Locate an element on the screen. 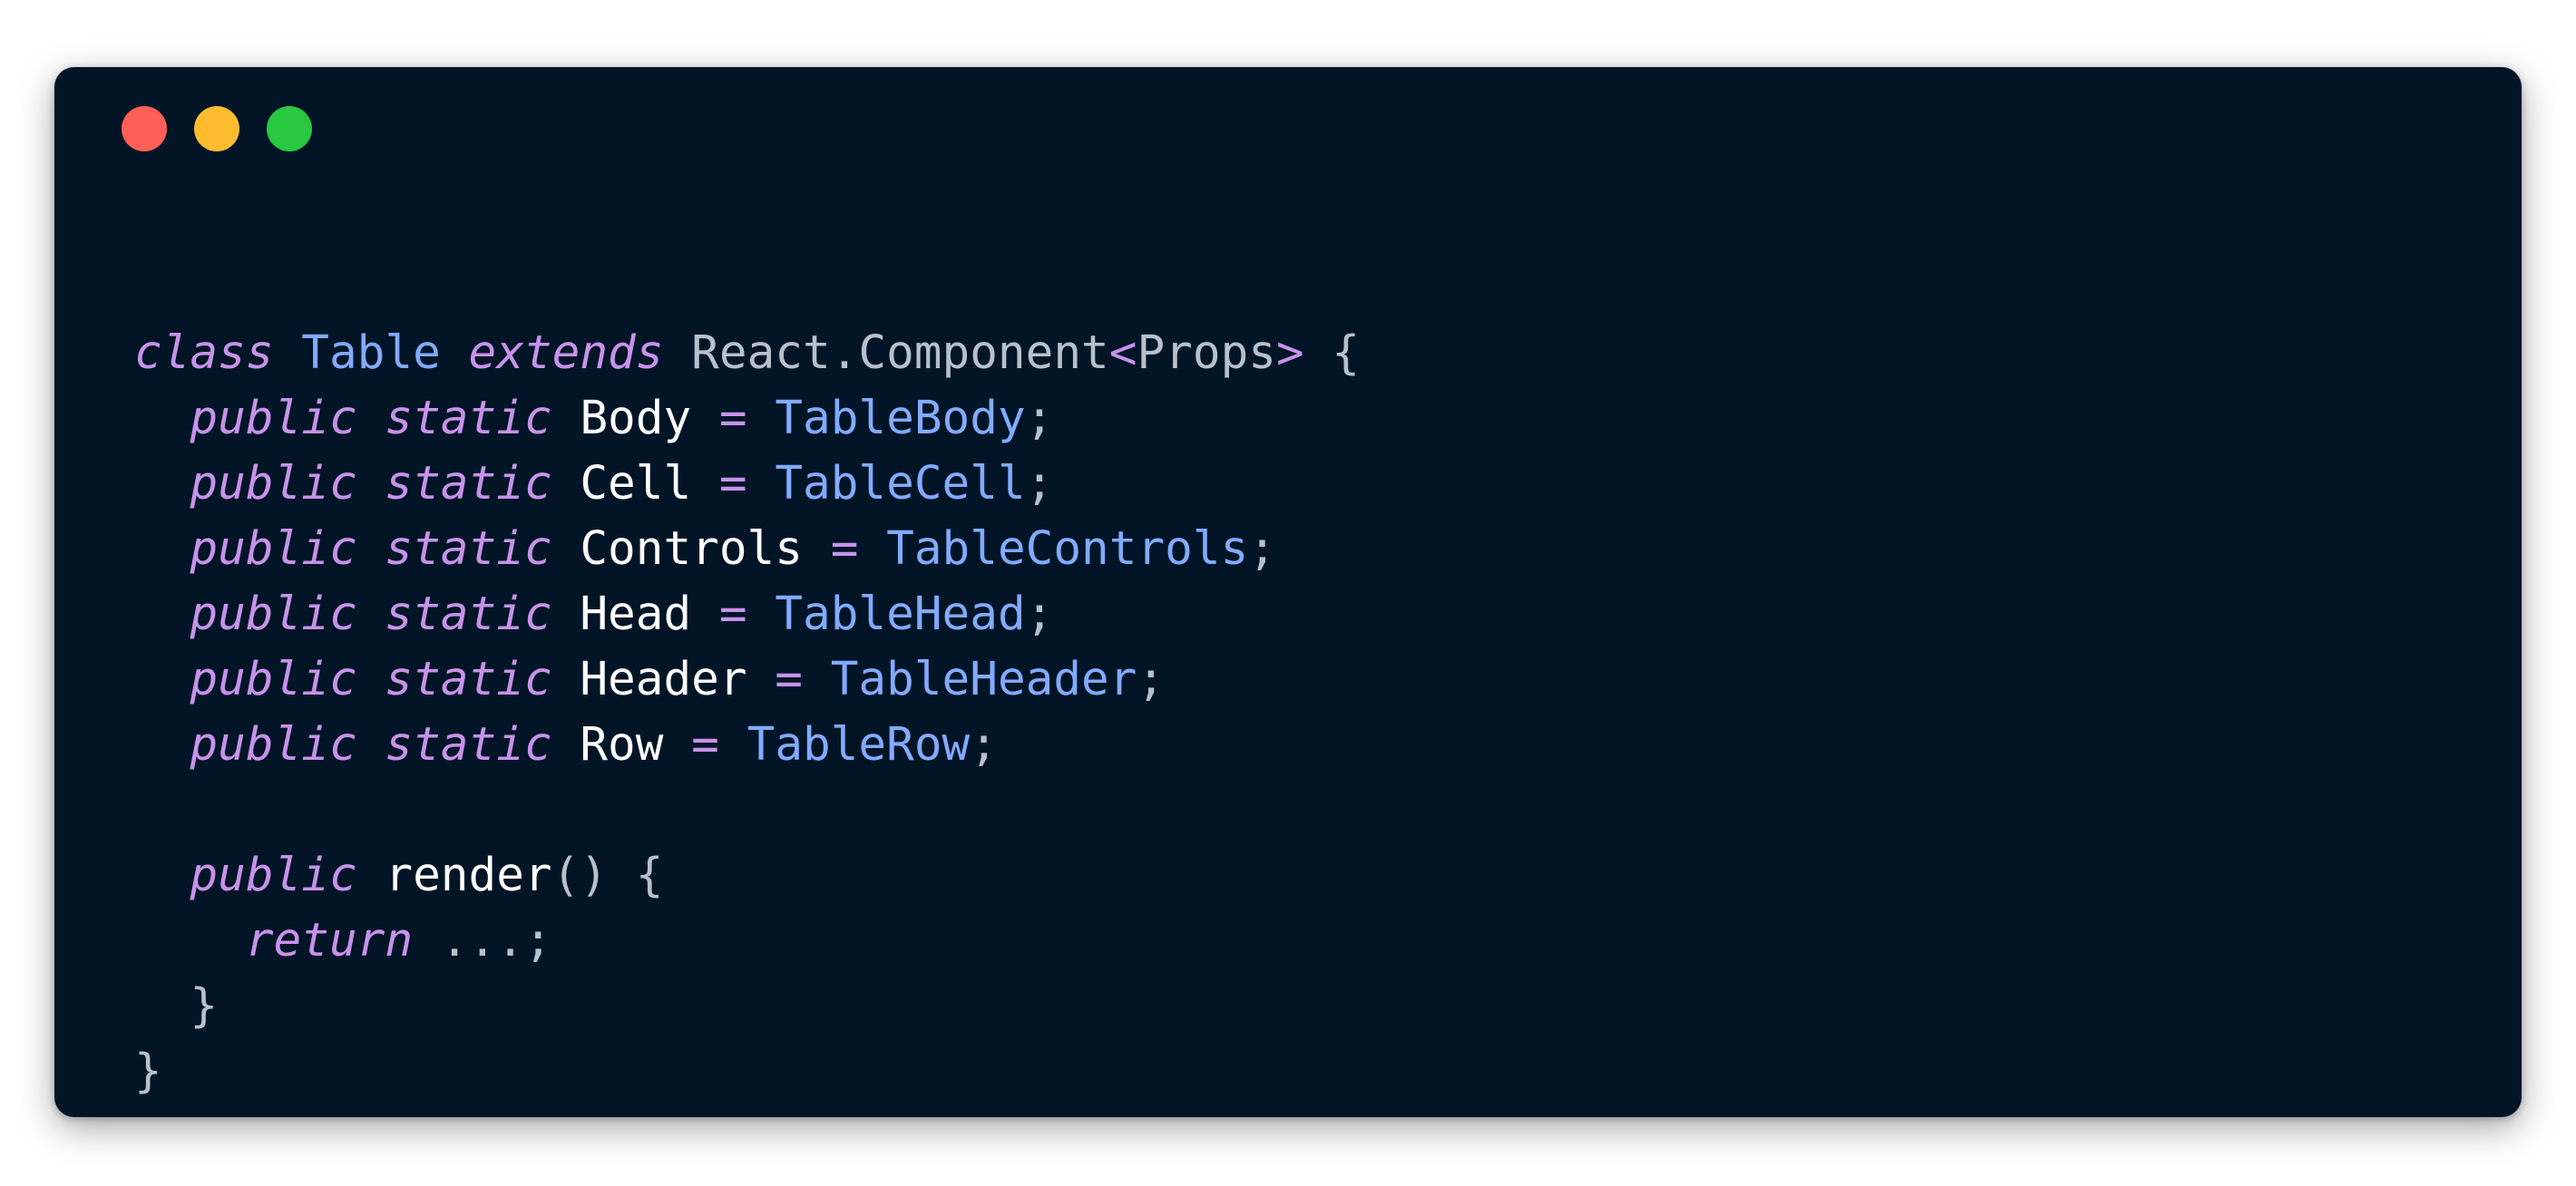 This screenshot has height=1186, width=2576. code-token: TableRow is located at coordinates (858, 745).